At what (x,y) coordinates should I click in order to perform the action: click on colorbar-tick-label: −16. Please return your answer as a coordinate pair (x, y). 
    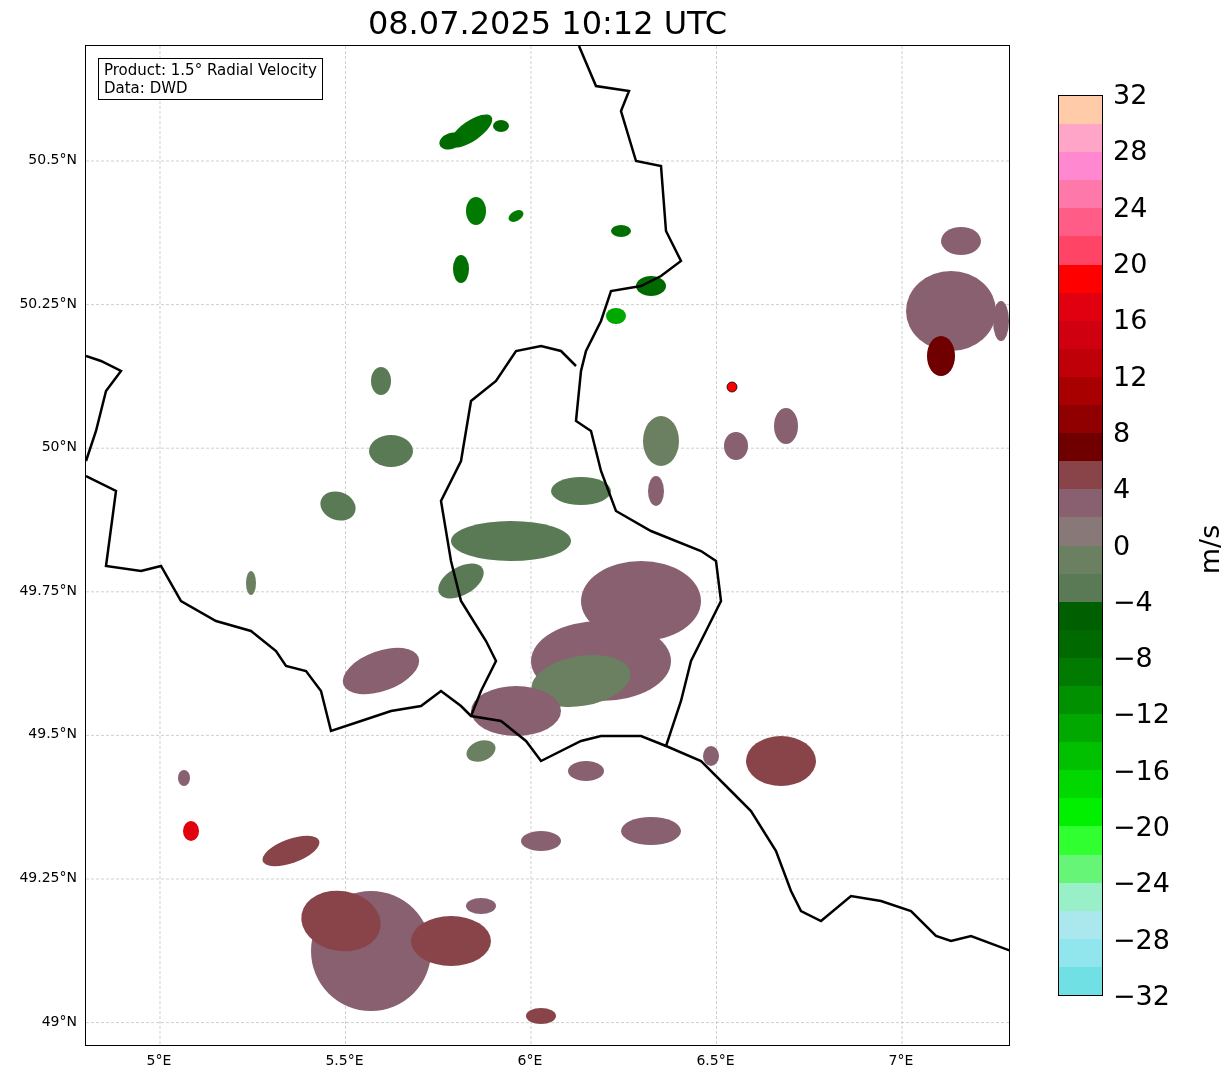
    Looking at the image, I should click on (1141, 770).